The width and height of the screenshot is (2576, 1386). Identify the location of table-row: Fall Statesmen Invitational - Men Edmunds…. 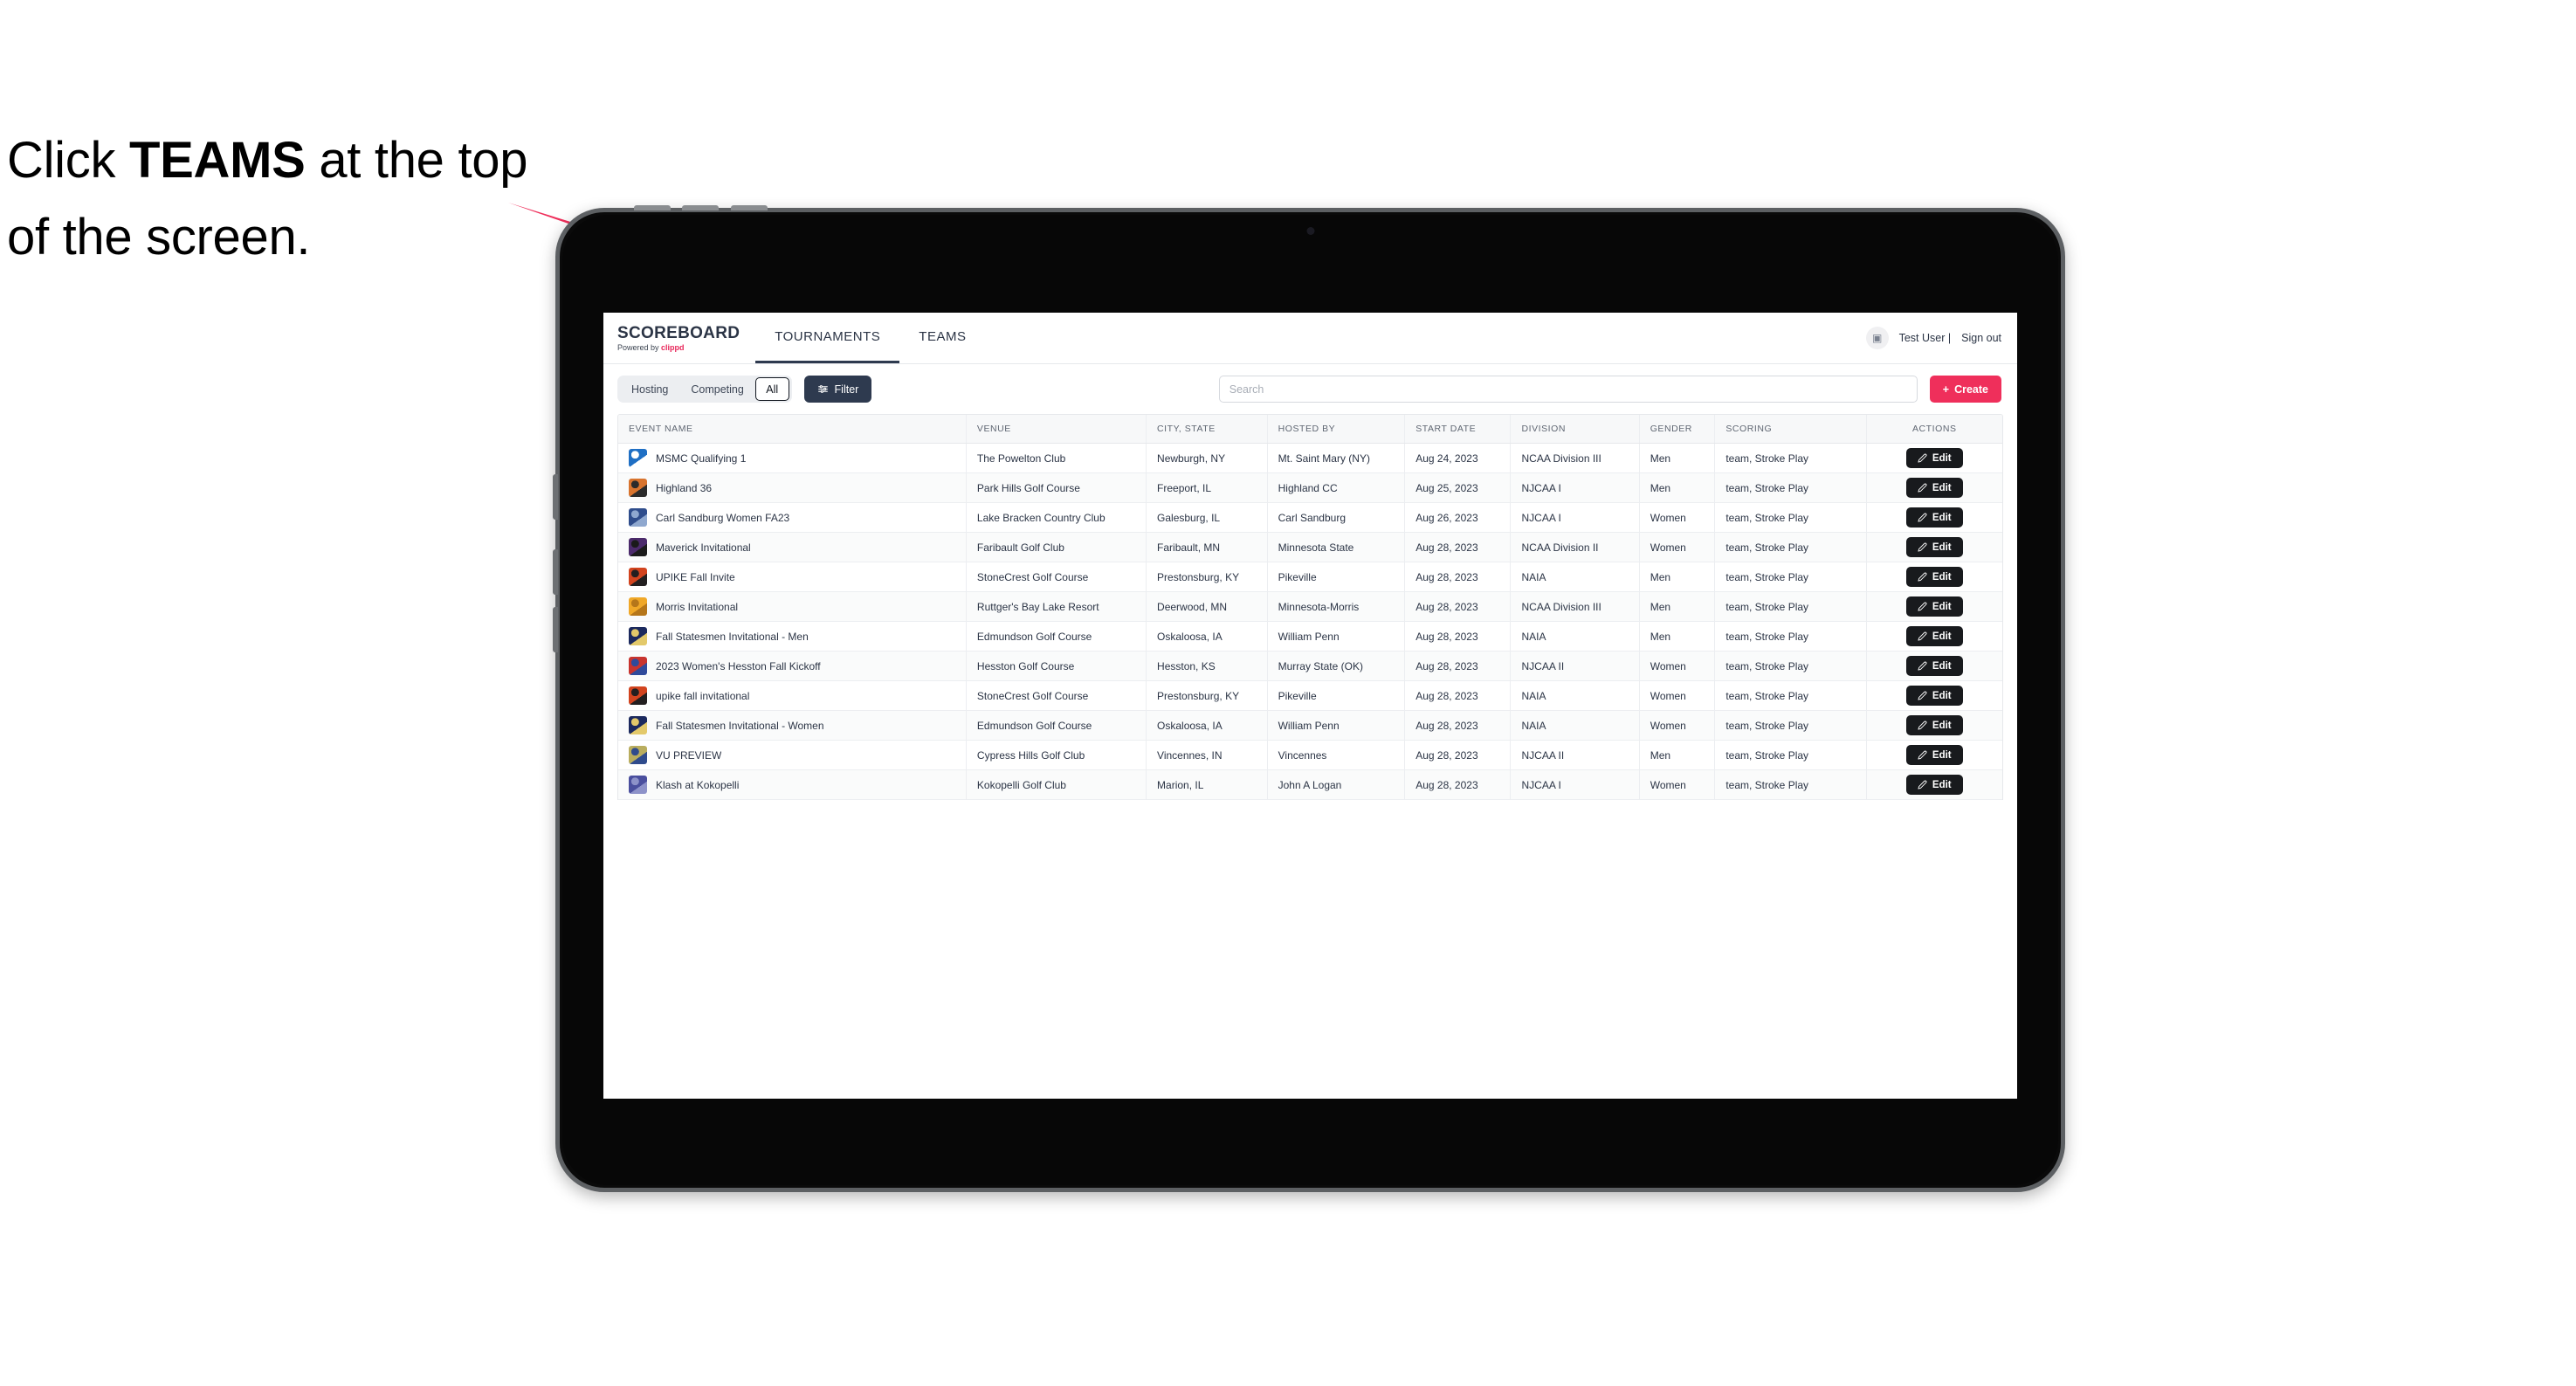
(1310, 636).